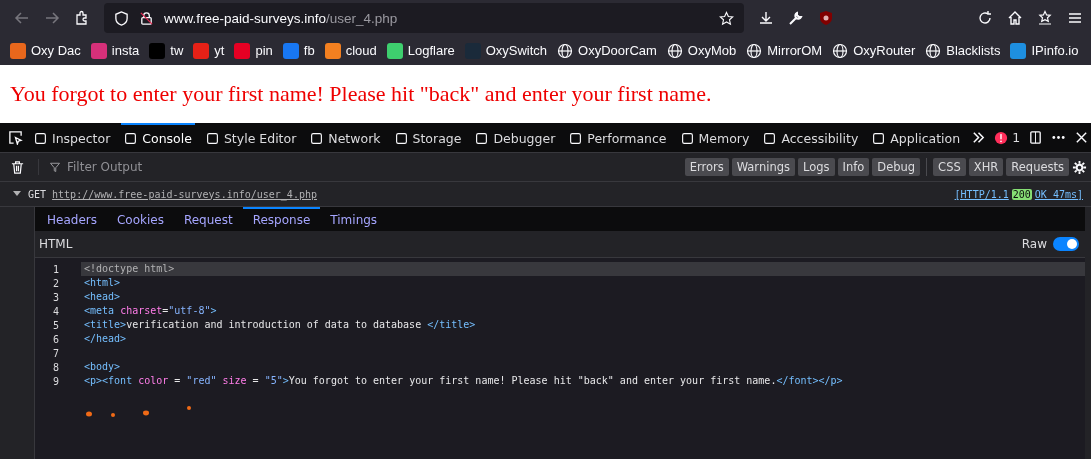  Describe the element at coordinates (121, 18) in the screenshot. I see `shield-icon` at that location.